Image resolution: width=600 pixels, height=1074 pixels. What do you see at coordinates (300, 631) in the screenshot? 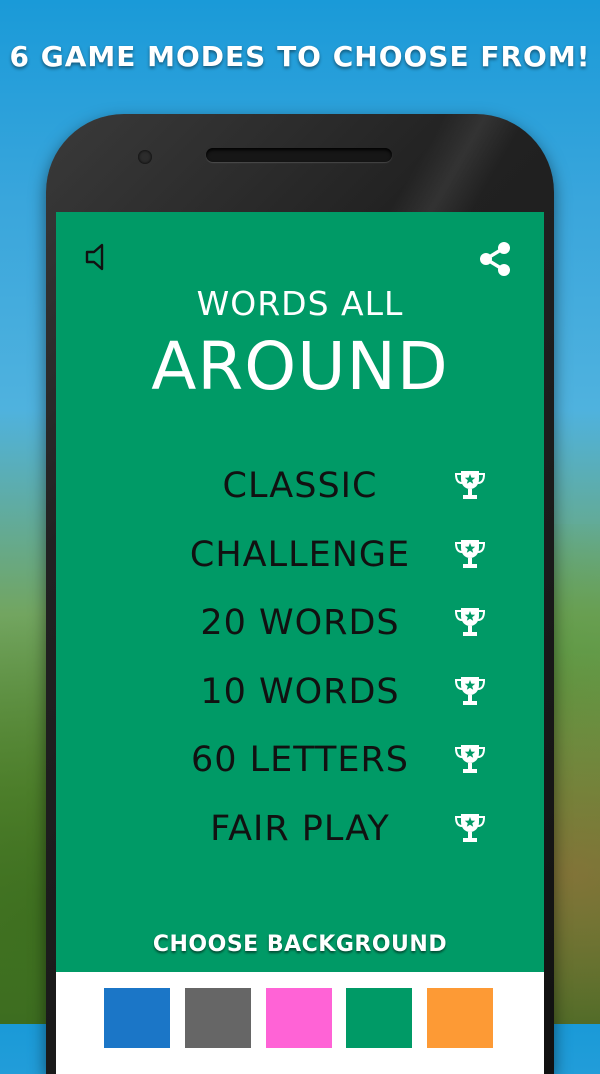
I see `game-mode-item: 20 WORDS` at bounding box center [300, 631].